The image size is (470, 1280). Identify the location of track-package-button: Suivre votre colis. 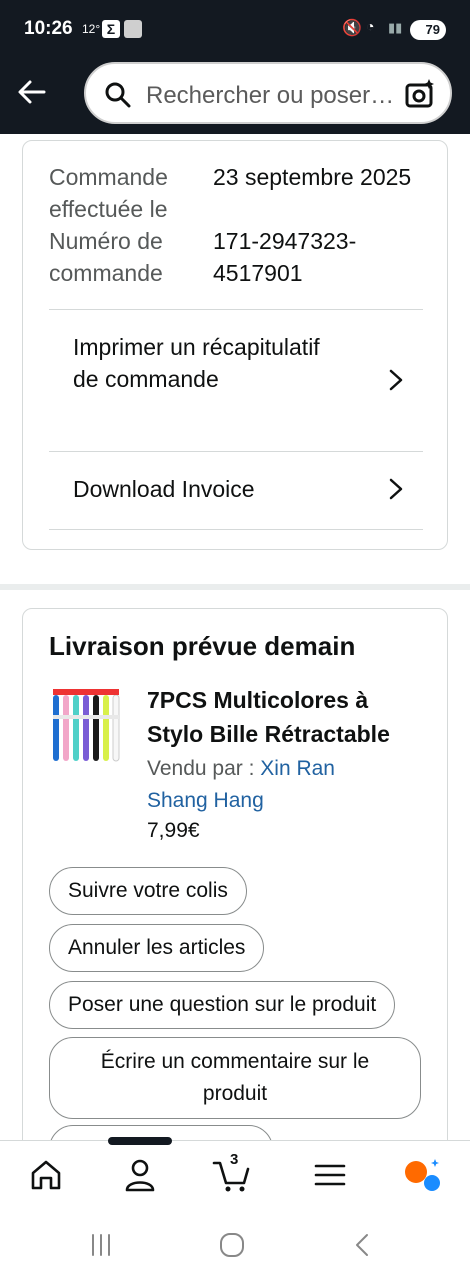
(148, 891).